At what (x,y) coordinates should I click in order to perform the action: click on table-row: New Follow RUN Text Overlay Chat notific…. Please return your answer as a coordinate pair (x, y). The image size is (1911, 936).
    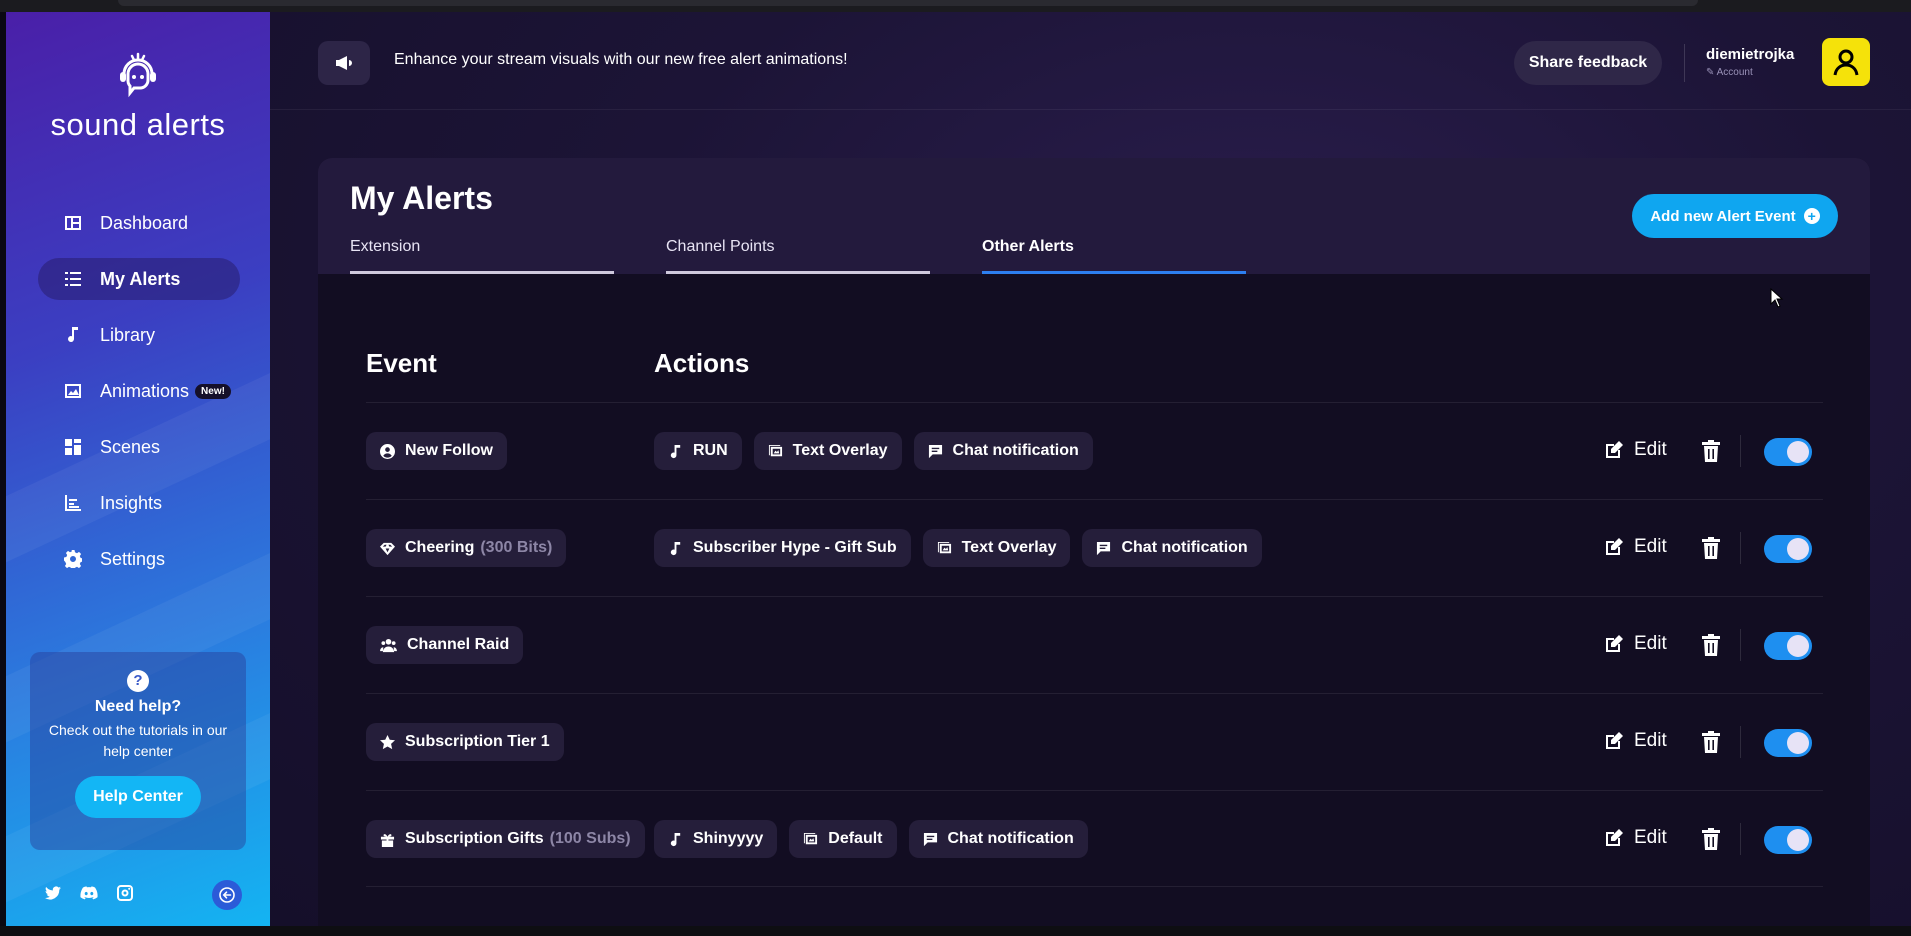
    Looking at the image, I should click on (1094, 450).